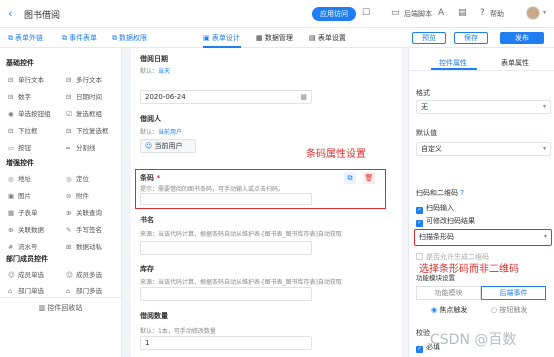 Image resolution: width=554 pixels, height=357 pixels. Describe the element at coordinates (84, 113) in the screenshot. I see `control-checkbox-group: ☑ 复选框组` at that location.